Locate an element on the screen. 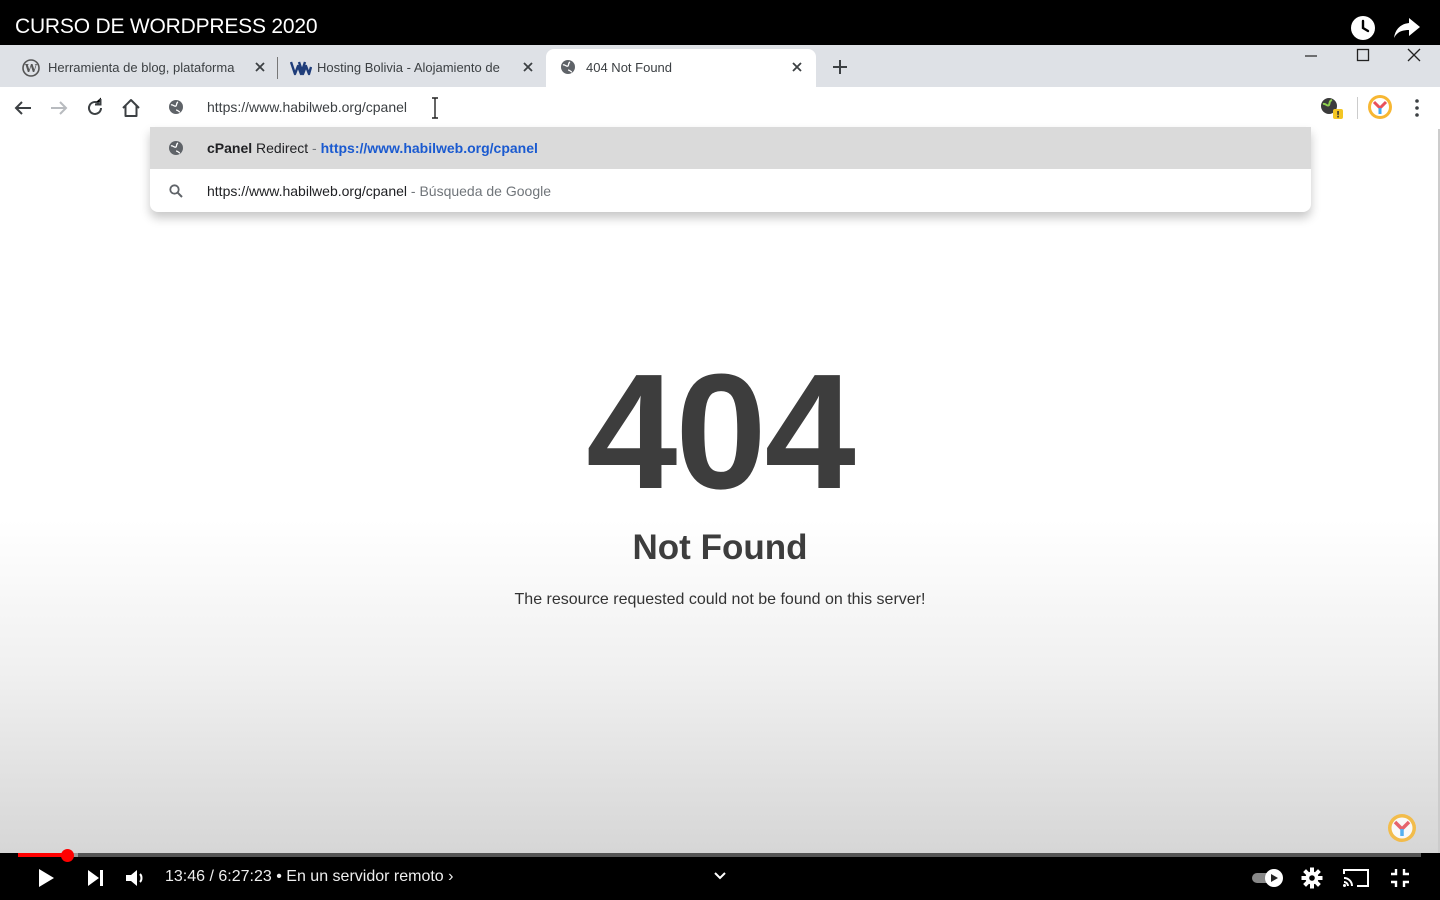 The image size is (1440, 900). watch-later-icon is located at coordinates (1363, 28).